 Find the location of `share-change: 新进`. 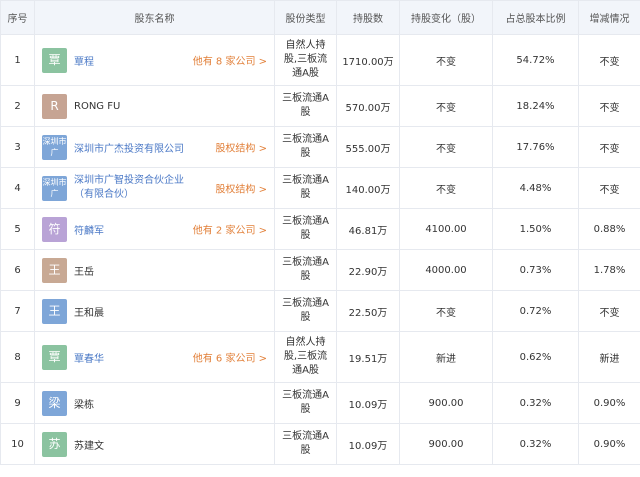

share-change: 新进 is located at coordinates (446, 357).